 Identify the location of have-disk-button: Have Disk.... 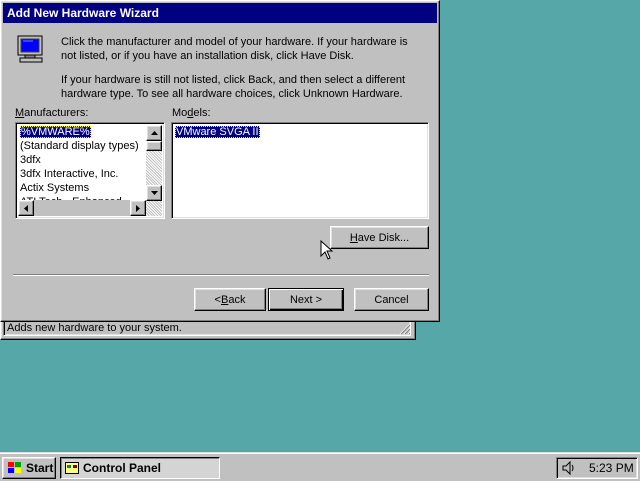
(379, 237).